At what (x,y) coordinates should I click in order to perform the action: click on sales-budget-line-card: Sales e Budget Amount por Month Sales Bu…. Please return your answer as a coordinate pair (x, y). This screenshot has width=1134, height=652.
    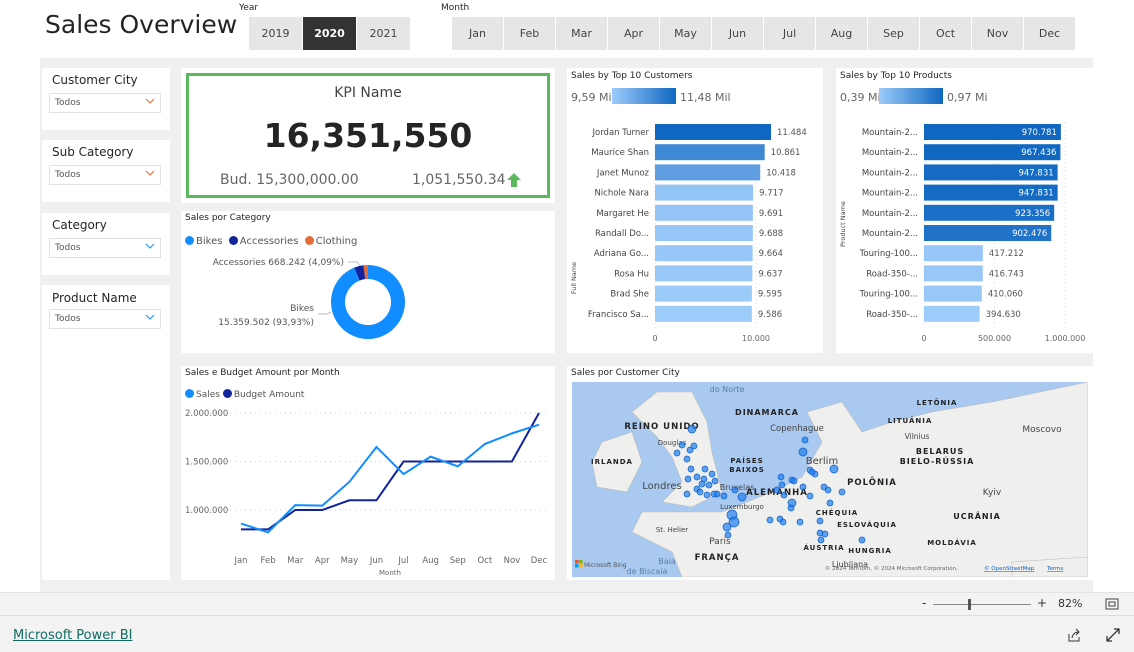
    Looking at the image, I should click on (368, 473).